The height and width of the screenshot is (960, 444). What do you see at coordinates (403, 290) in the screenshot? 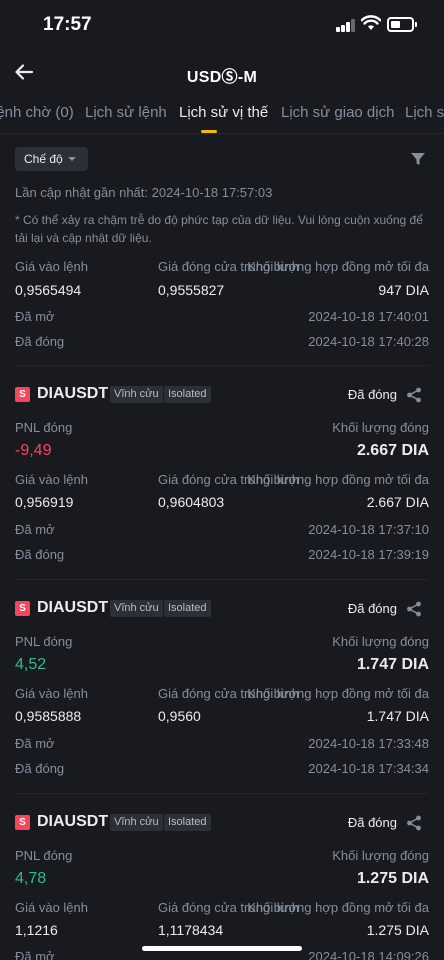
I see `max-open-volume-value: 947 DIA` at bounding box center [403, 290].